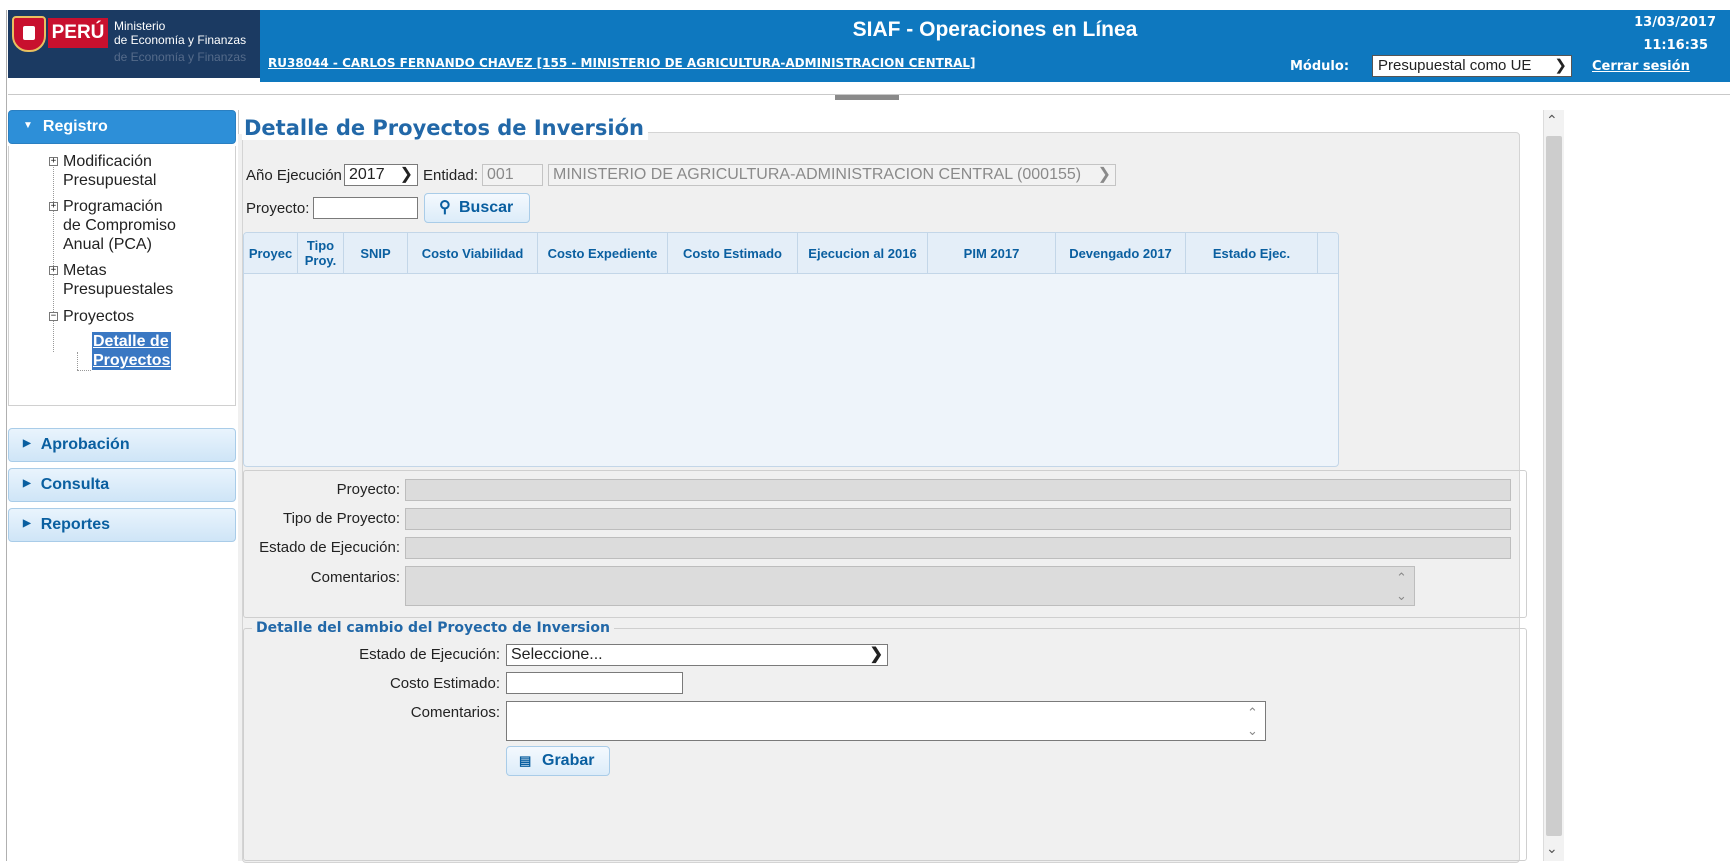  I want to click on column-header-costo-expediente: Costo Expediente, so click(603, 253).